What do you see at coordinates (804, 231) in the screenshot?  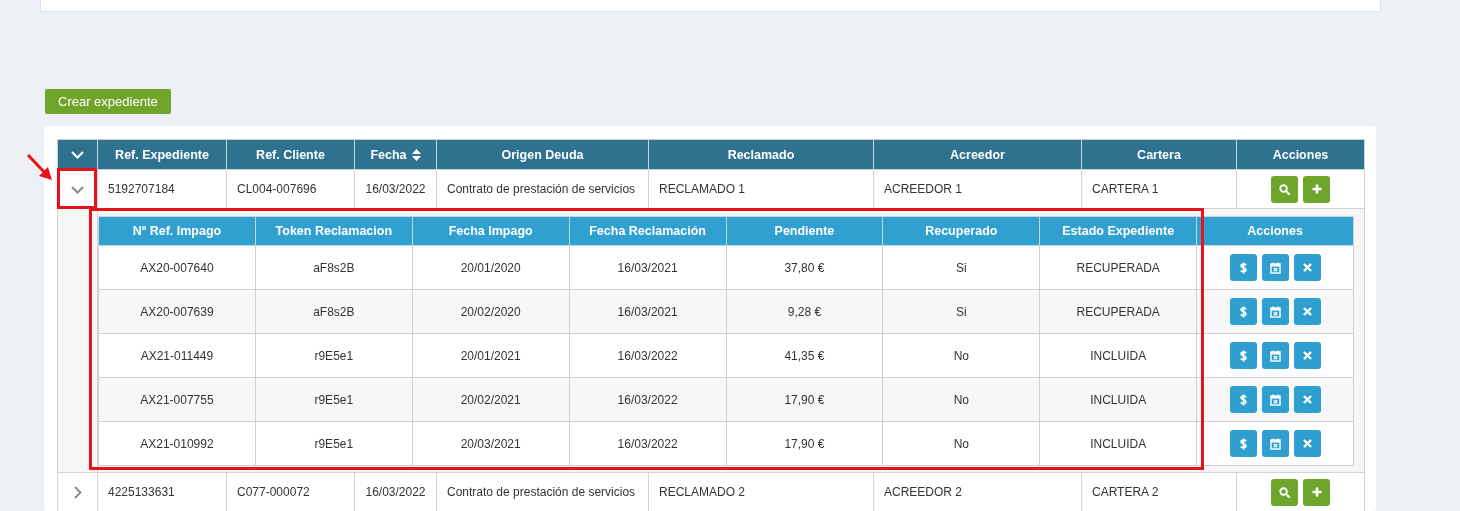 I see `column-header: Pendiente` at bounding box center [804, 231].